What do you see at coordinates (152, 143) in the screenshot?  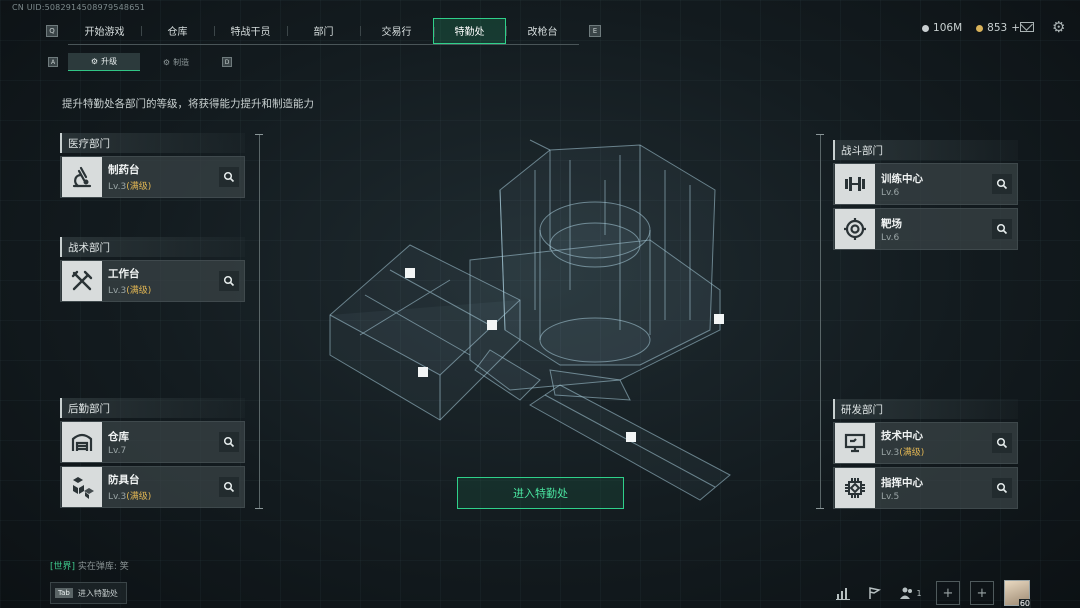 I see `dept-title: 医疗部门` at bounding box center [152, 143].